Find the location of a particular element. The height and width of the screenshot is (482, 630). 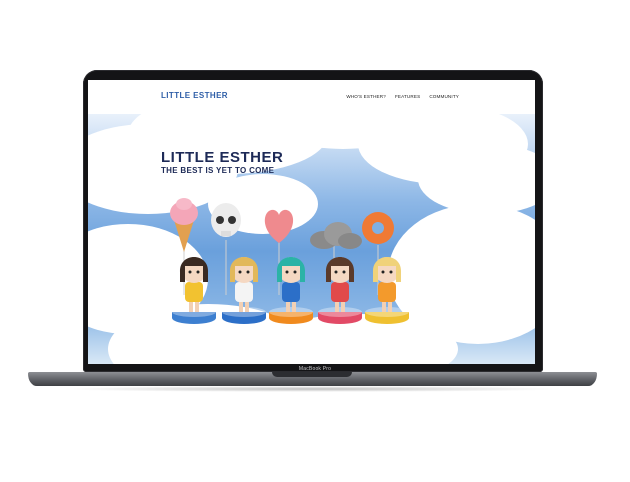

laptop-notch is located at coordinates (312, 374).